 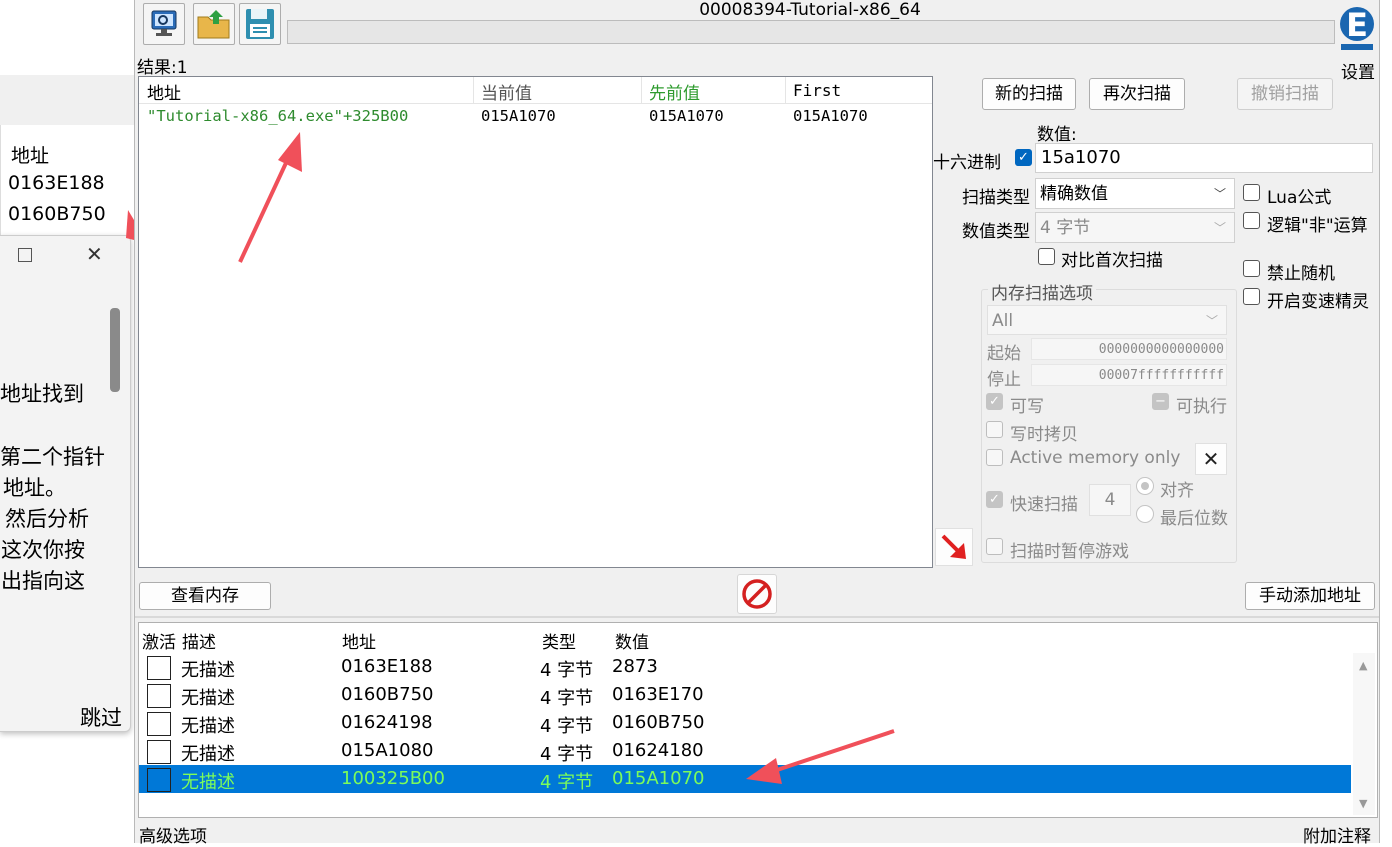 What do you see at coordinates (130, 225) in the screenshot?
I see `annotation-arrow-fragment` at bounding box center [130, 225].